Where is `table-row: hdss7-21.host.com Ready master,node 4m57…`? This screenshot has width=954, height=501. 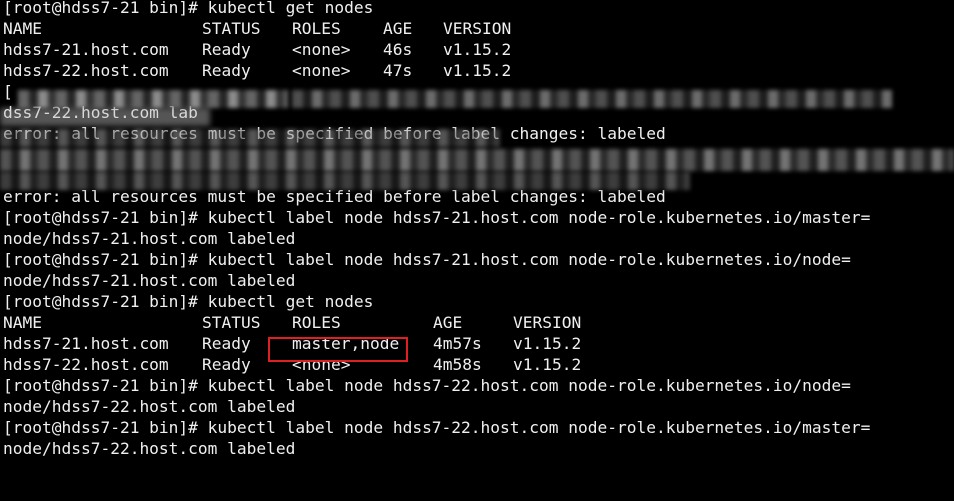
table-row: hdss7-21.host.com Ready master,node 4m57… is located at coordinates (478, 343).